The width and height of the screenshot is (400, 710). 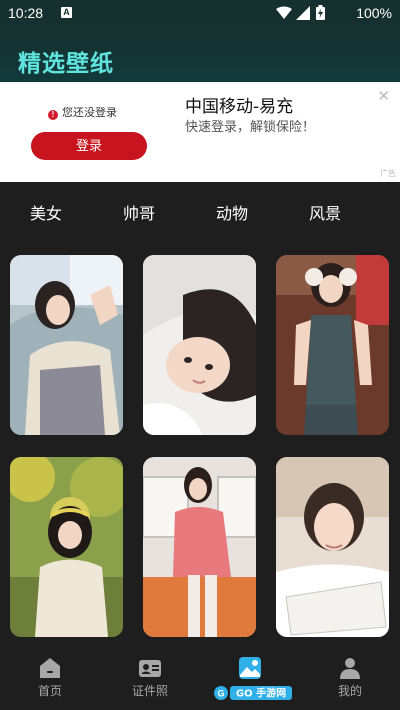 What do you see at coordinates (49, 691) in the screenshot?
I see `nav-label-home: 首页` at bounding box center [49, 691].